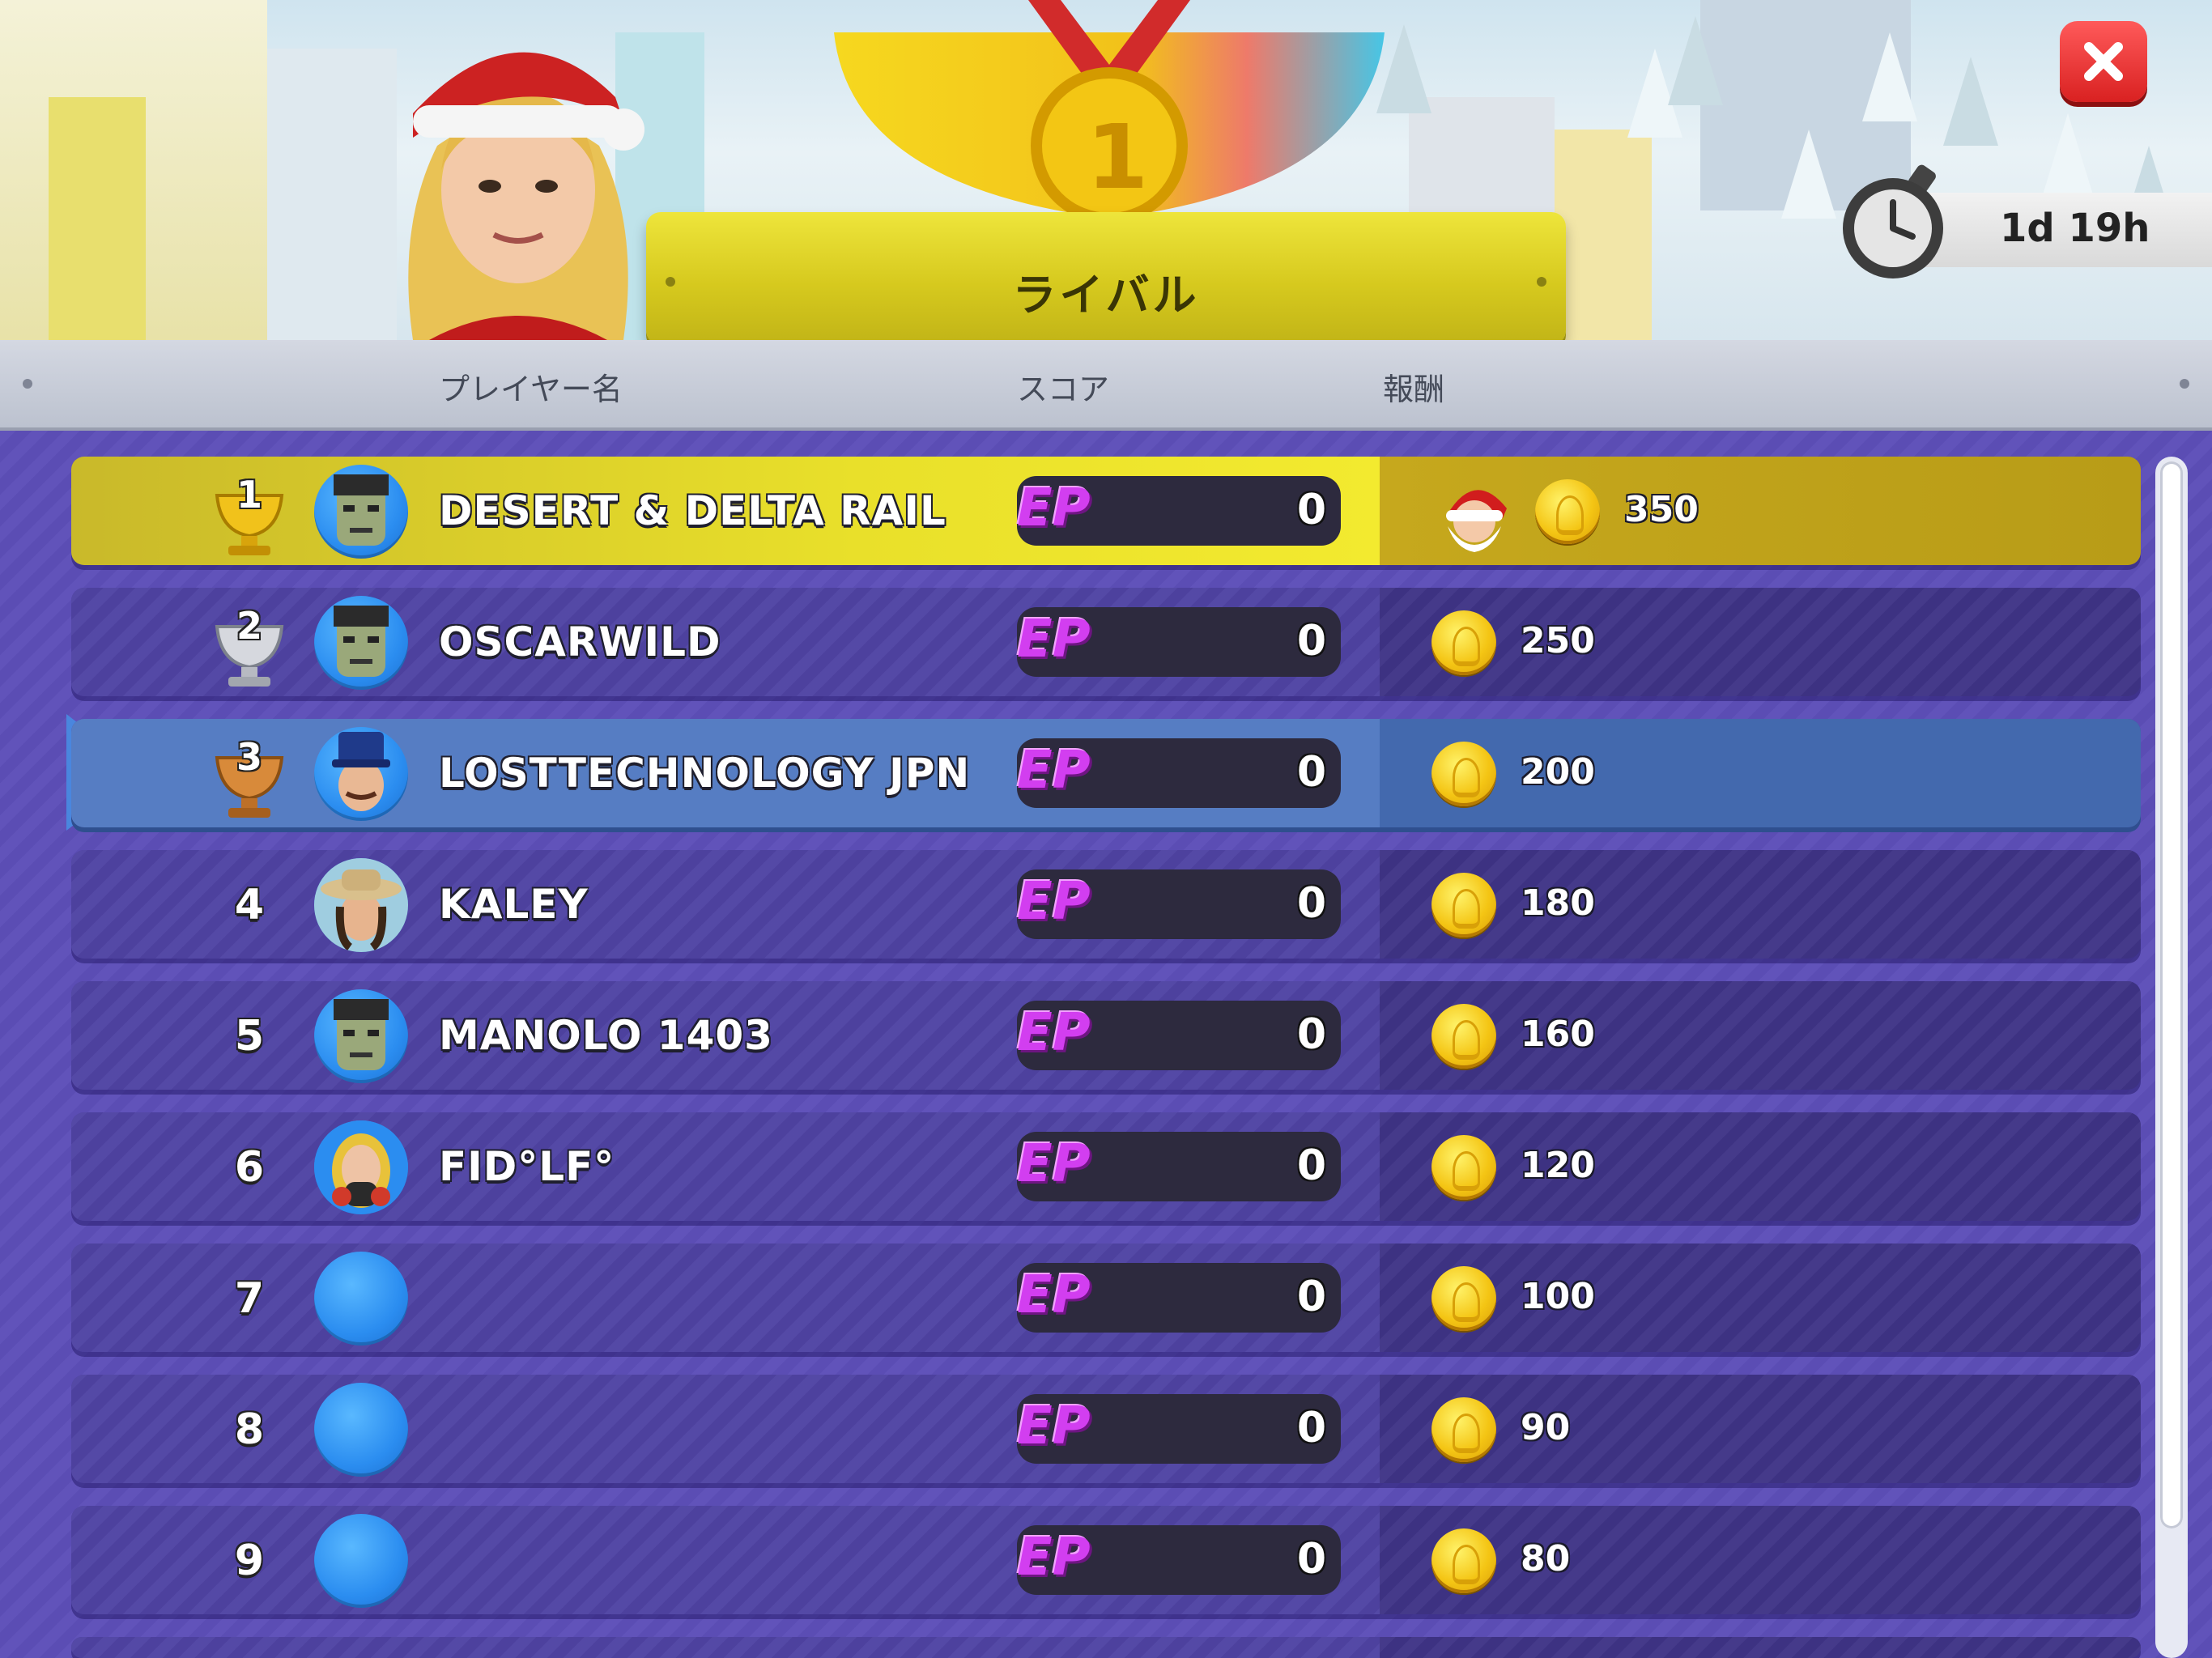 The image size is (2212, 1658). What do you see at coordinates (1558, 1296) in the screenshot?
I see `reward-amount: 100` at bounding box center [1558, 1296].